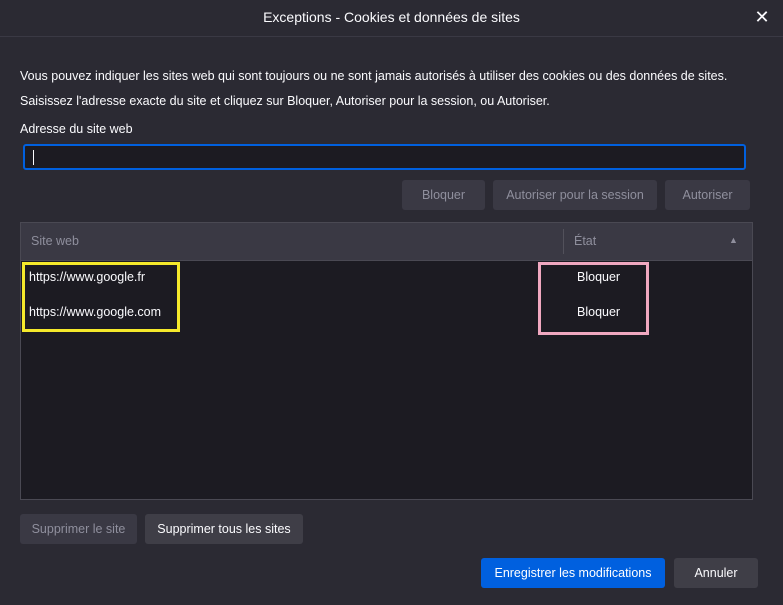  Describe the element at coordinates (384, 157) in the screenshot. I see `address-input` at that location.